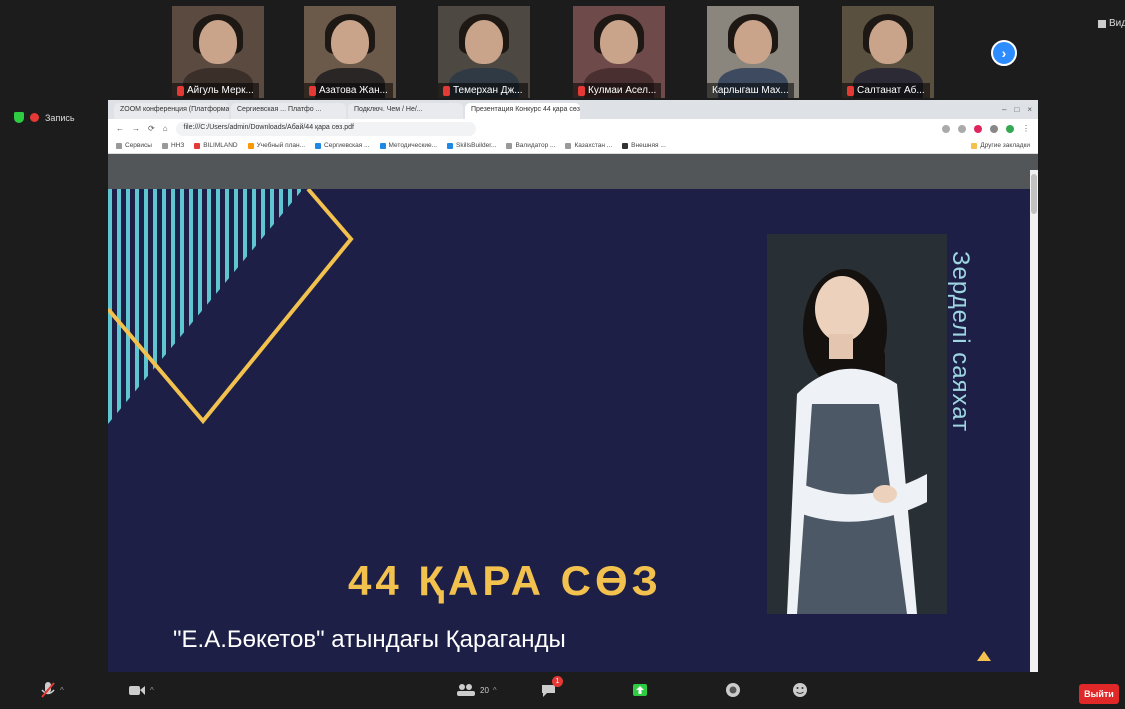 This screenshot has height=709, width=1125. I want to click on decorative-stripes, so click(231, 307).